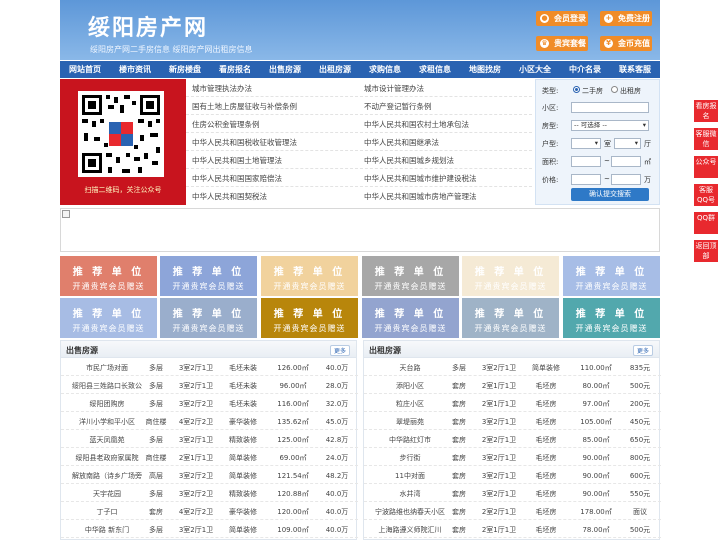 The width and height of the screenshot is (720, 540). I want to click on regulation-link: 住房公积金管理条例, so click(226, 124).